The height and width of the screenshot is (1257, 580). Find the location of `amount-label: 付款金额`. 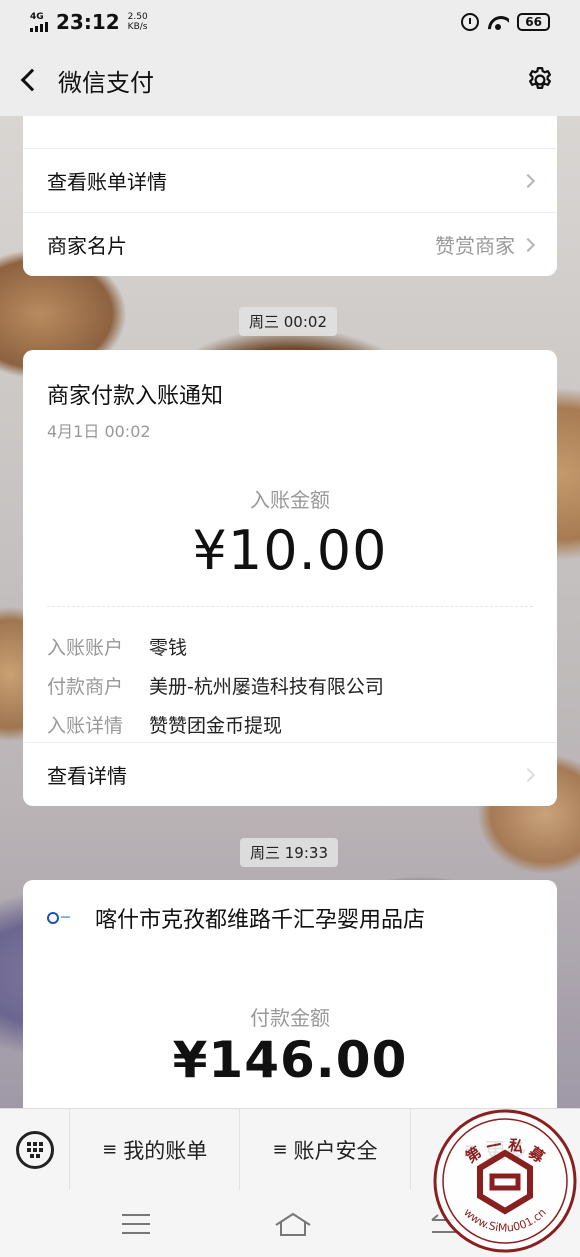

amount-label: 付款金额 is located at coordinates (290, 1018).